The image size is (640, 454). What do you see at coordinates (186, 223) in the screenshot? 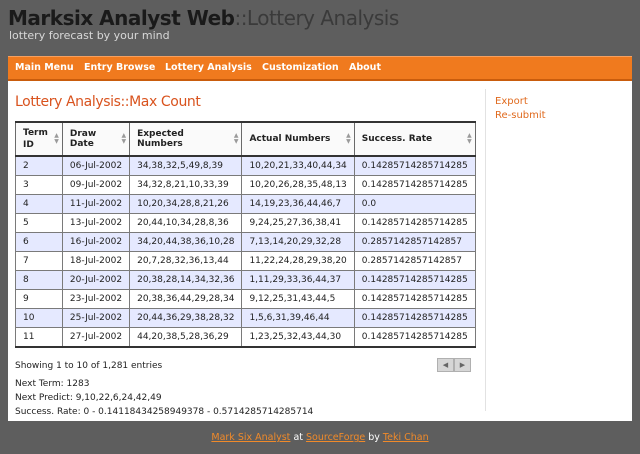
I see `table-cell: 20,44,10,34,28,8,36` at bounding box center [186, 223].